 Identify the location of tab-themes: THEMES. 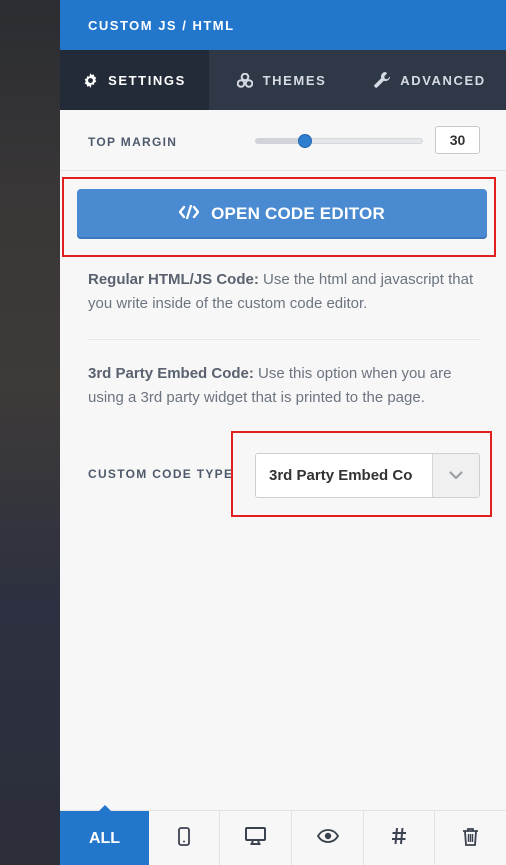
(281, 80).